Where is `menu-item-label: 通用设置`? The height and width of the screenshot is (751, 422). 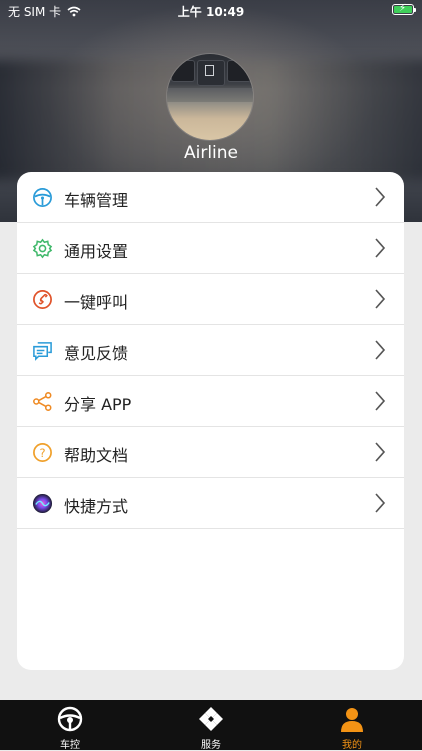 menu-item-label: 通用设置 is located at coordinates (96, 251).